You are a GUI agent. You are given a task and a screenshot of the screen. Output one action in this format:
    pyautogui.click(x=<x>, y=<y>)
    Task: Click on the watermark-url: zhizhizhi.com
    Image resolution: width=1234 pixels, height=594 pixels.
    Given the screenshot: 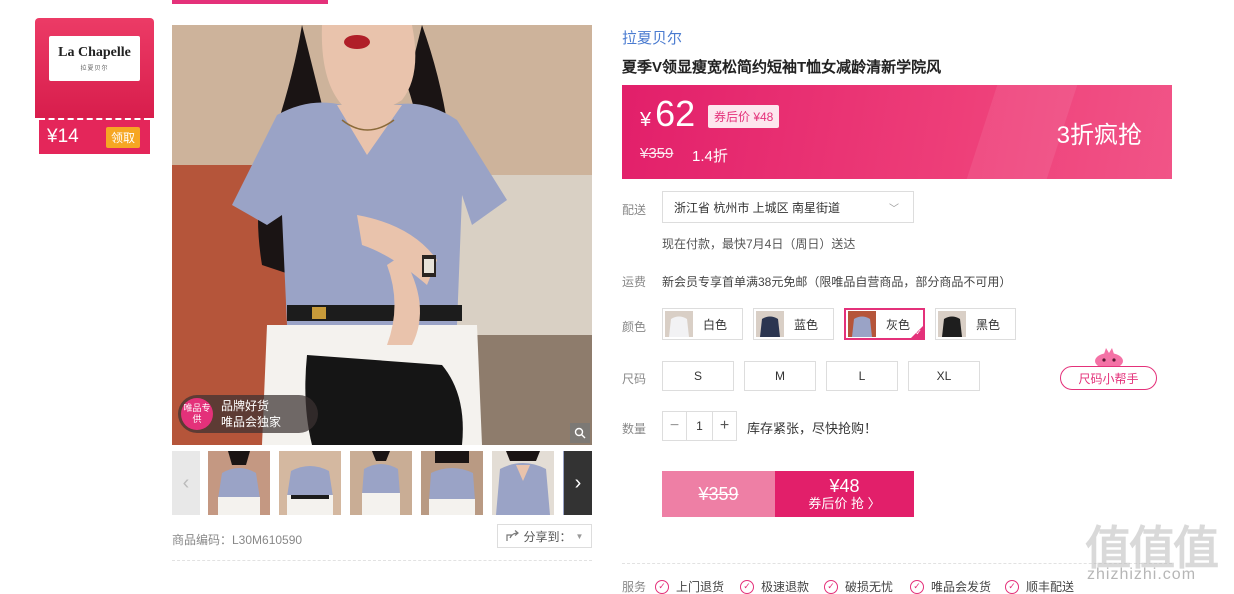 What is the action you would take?
    pyautogui.click(x=1142, y=574)
    